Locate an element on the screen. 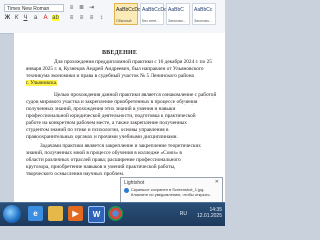 This screenshot has height=240, width=320. ie-glyph: e is located at coordinates (35, 213).